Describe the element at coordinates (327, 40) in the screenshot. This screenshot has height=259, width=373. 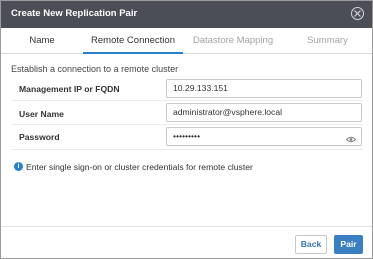
I see `tab-summary: Summary` at that location.